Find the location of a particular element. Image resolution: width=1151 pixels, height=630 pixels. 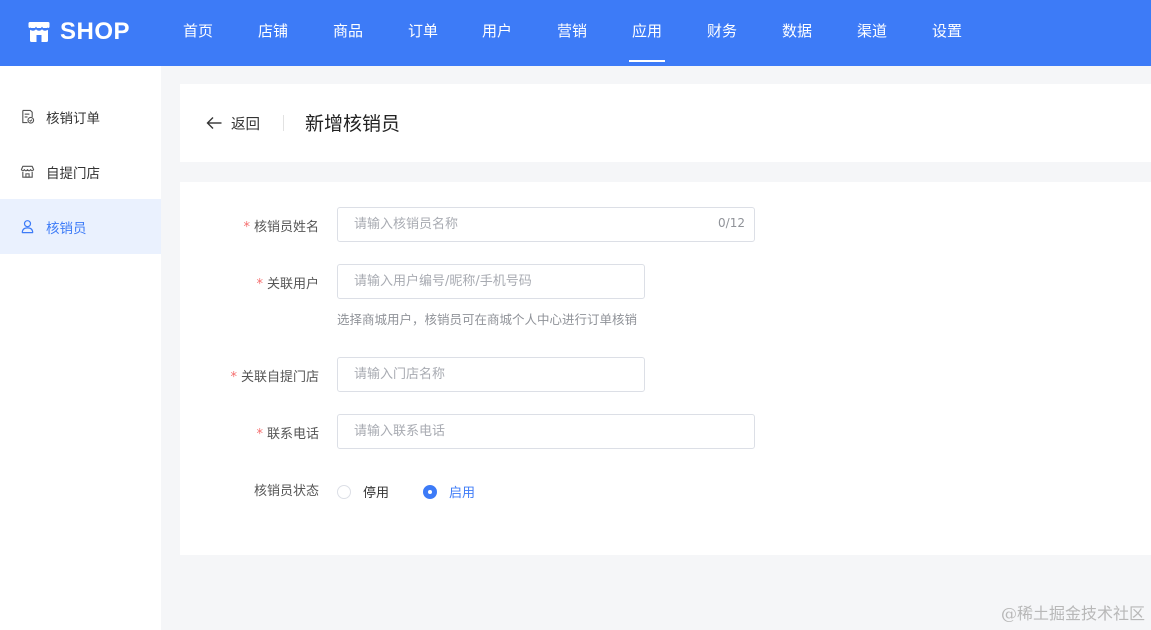

order-check-icon is located at coordinates (28, 116).